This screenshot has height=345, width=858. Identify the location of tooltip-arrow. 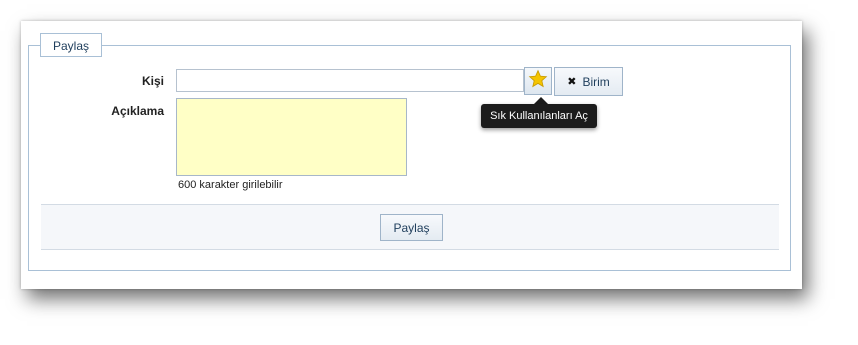
(541, 100).